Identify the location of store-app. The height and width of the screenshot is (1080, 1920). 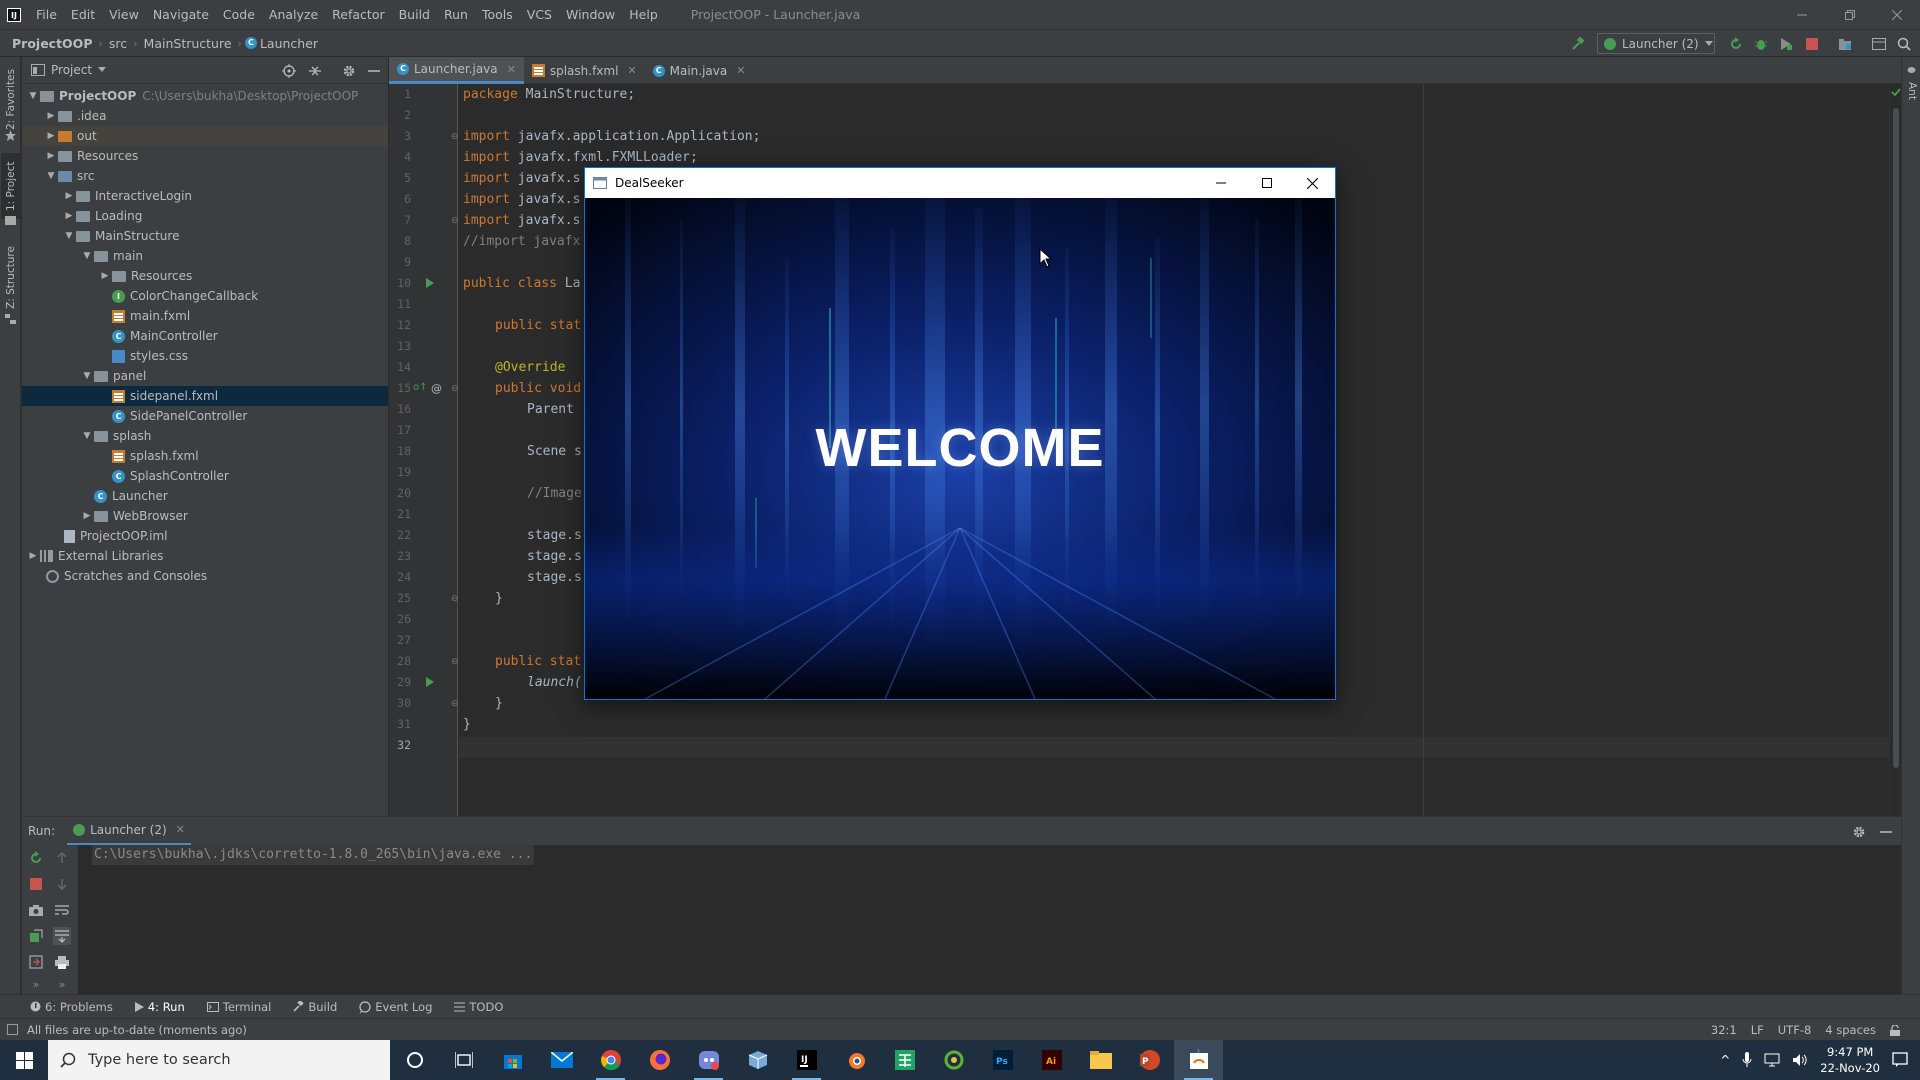
(512, 1060).